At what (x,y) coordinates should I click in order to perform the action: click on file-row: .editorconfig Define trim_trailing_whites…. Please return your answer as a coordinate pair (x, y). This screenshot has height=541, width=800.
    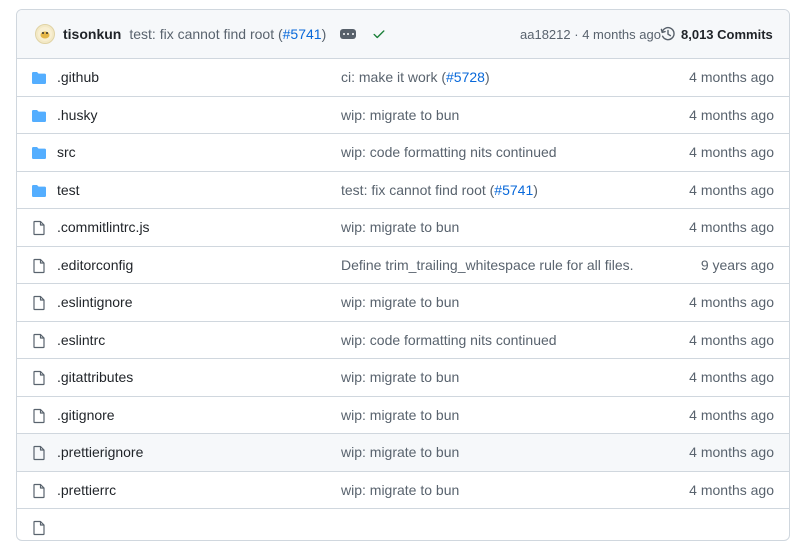
    Looking at the image, I should click on (403, 265).